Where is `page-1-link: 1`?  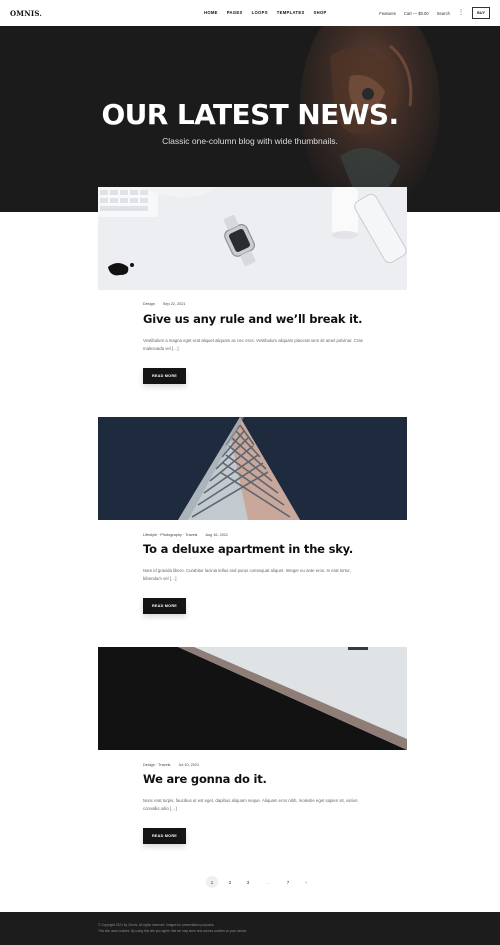
page-1-link: 1 is located at coordinates (212, 882).